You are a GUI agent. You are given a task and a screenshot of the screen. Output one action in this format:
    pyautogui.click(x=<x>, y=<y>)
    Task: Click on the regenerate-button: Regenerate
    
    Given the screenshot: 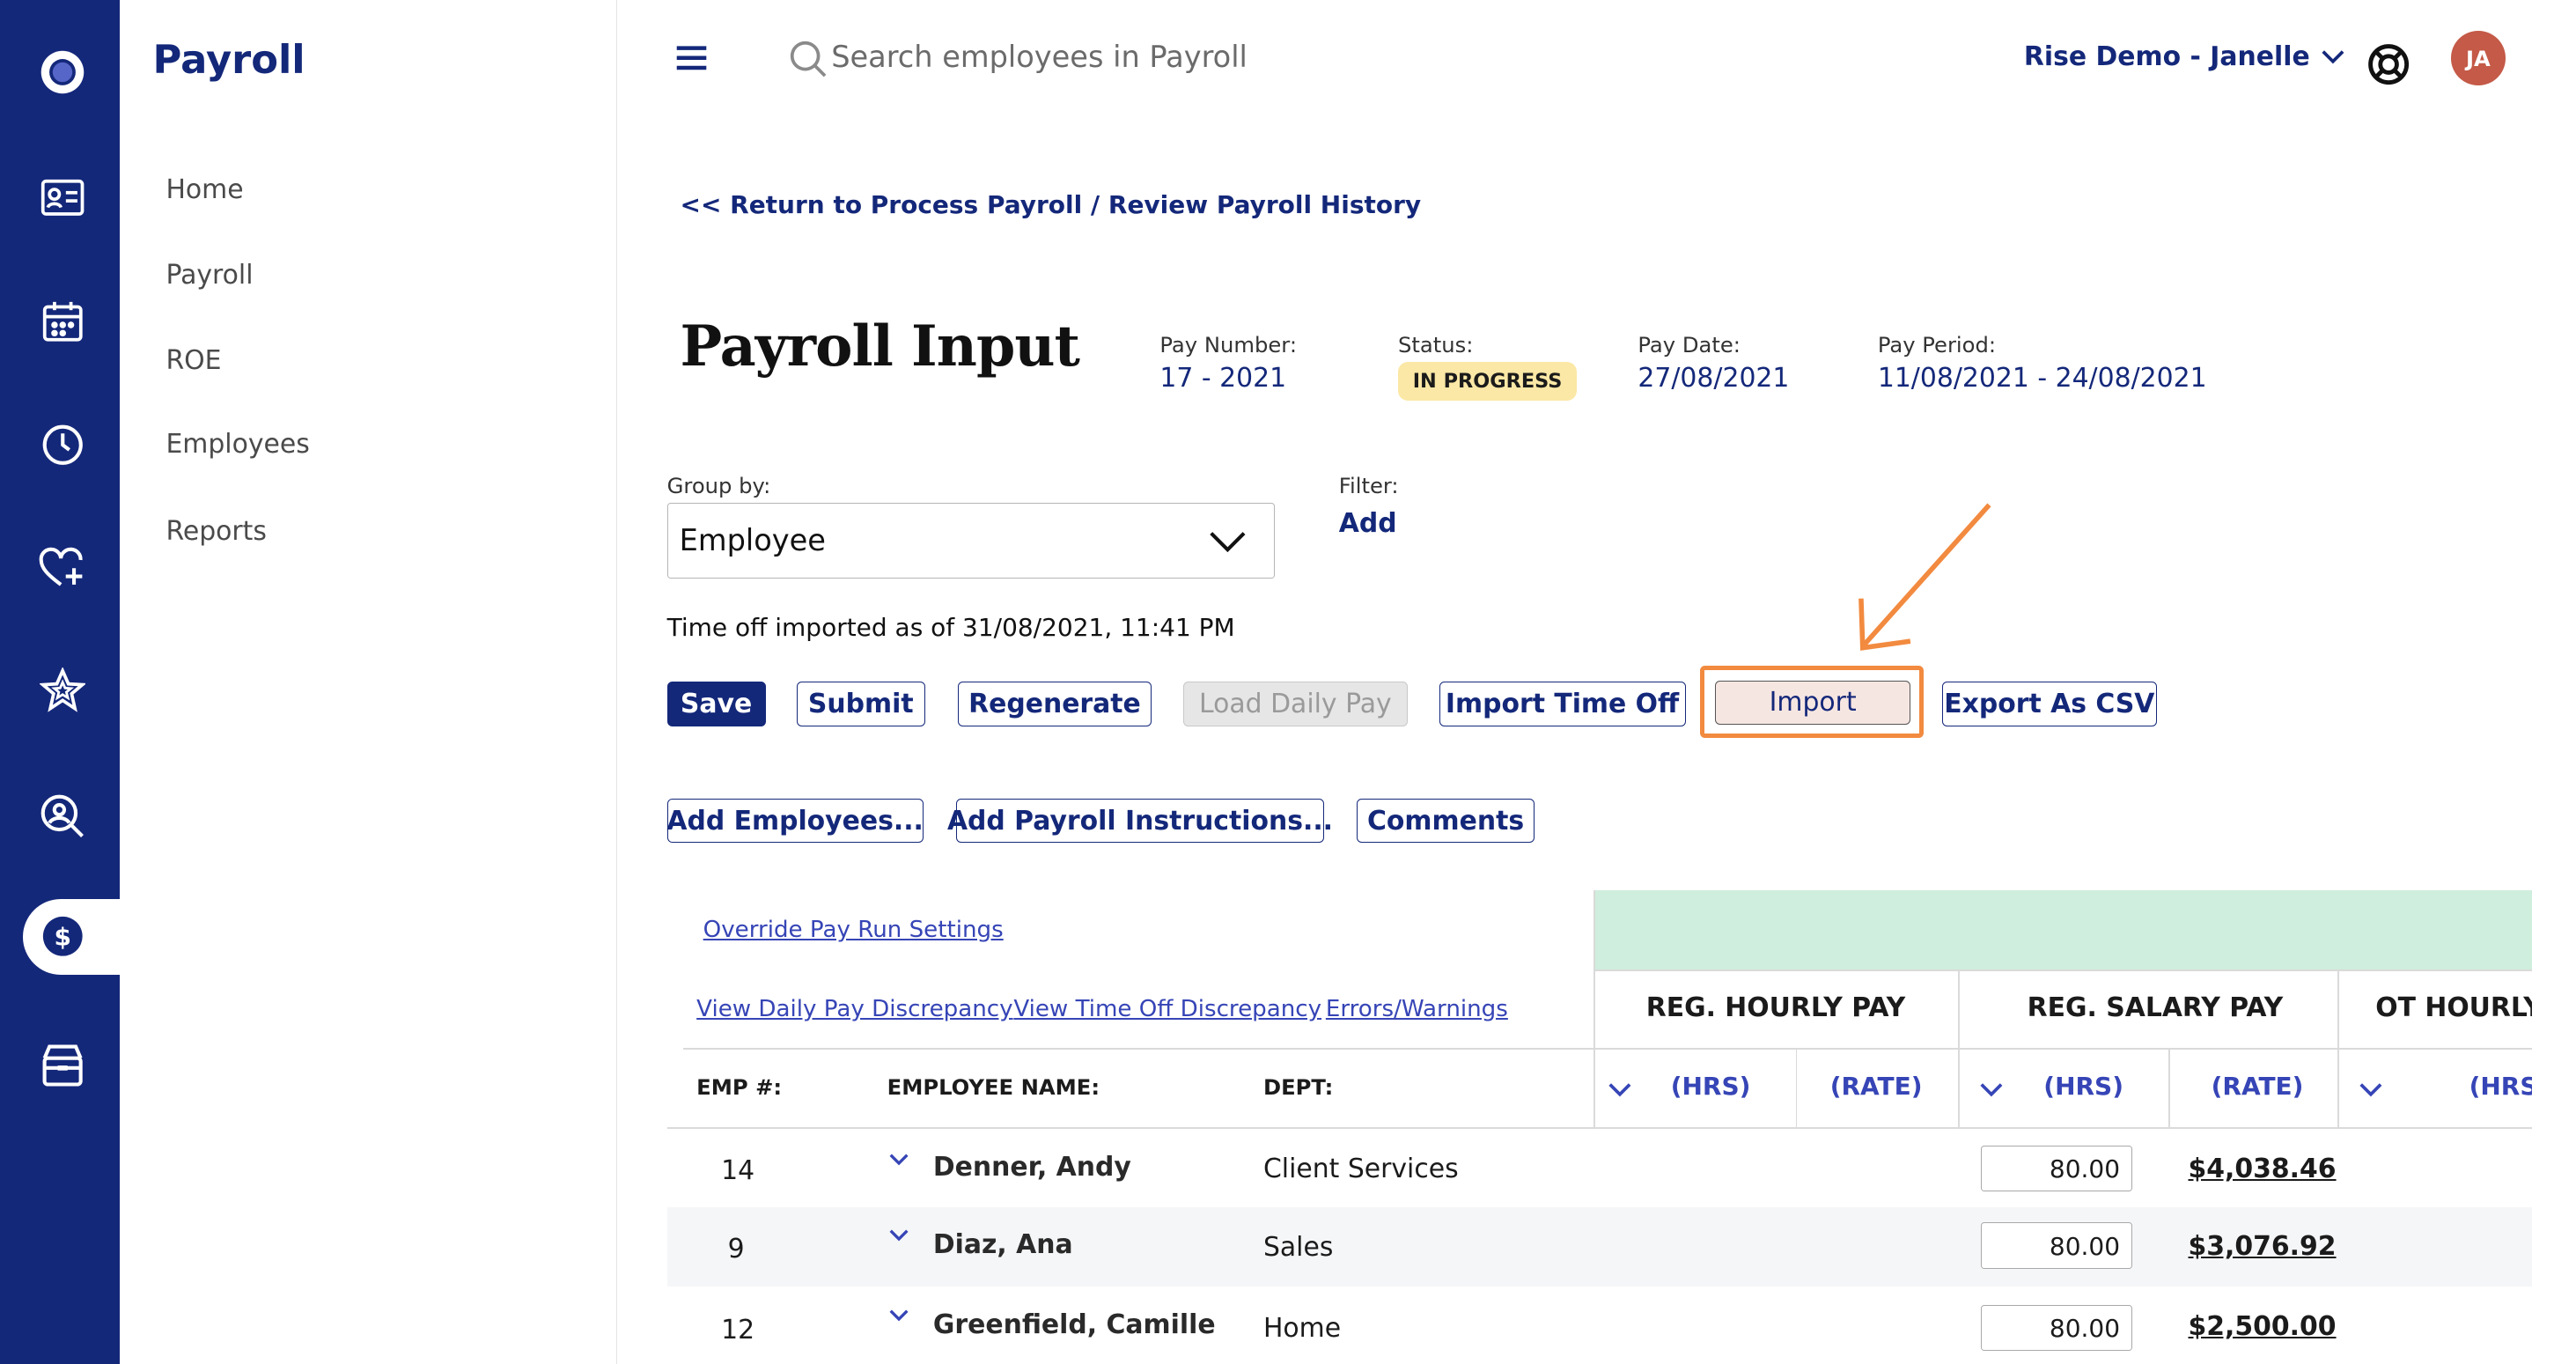 What is the action you would take?
    pyautogui.click(x=1055, y=704)
    